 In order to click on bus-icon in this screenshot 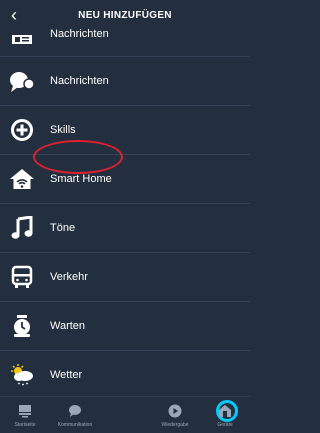, I will do `click(22, 277)`.